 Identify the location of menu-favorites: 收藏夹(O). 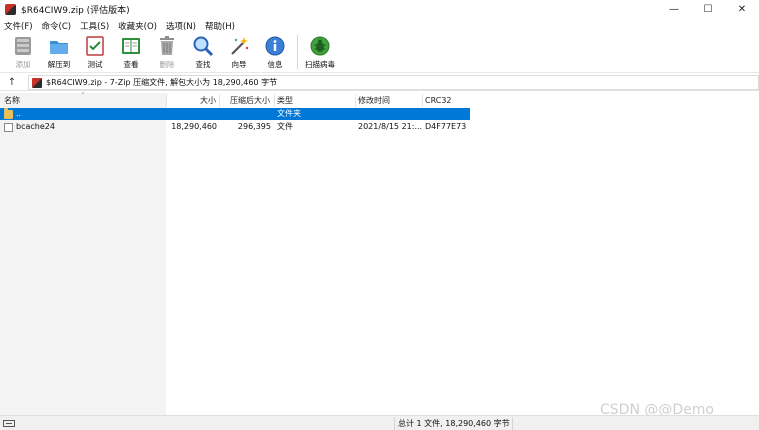
(137, 26).